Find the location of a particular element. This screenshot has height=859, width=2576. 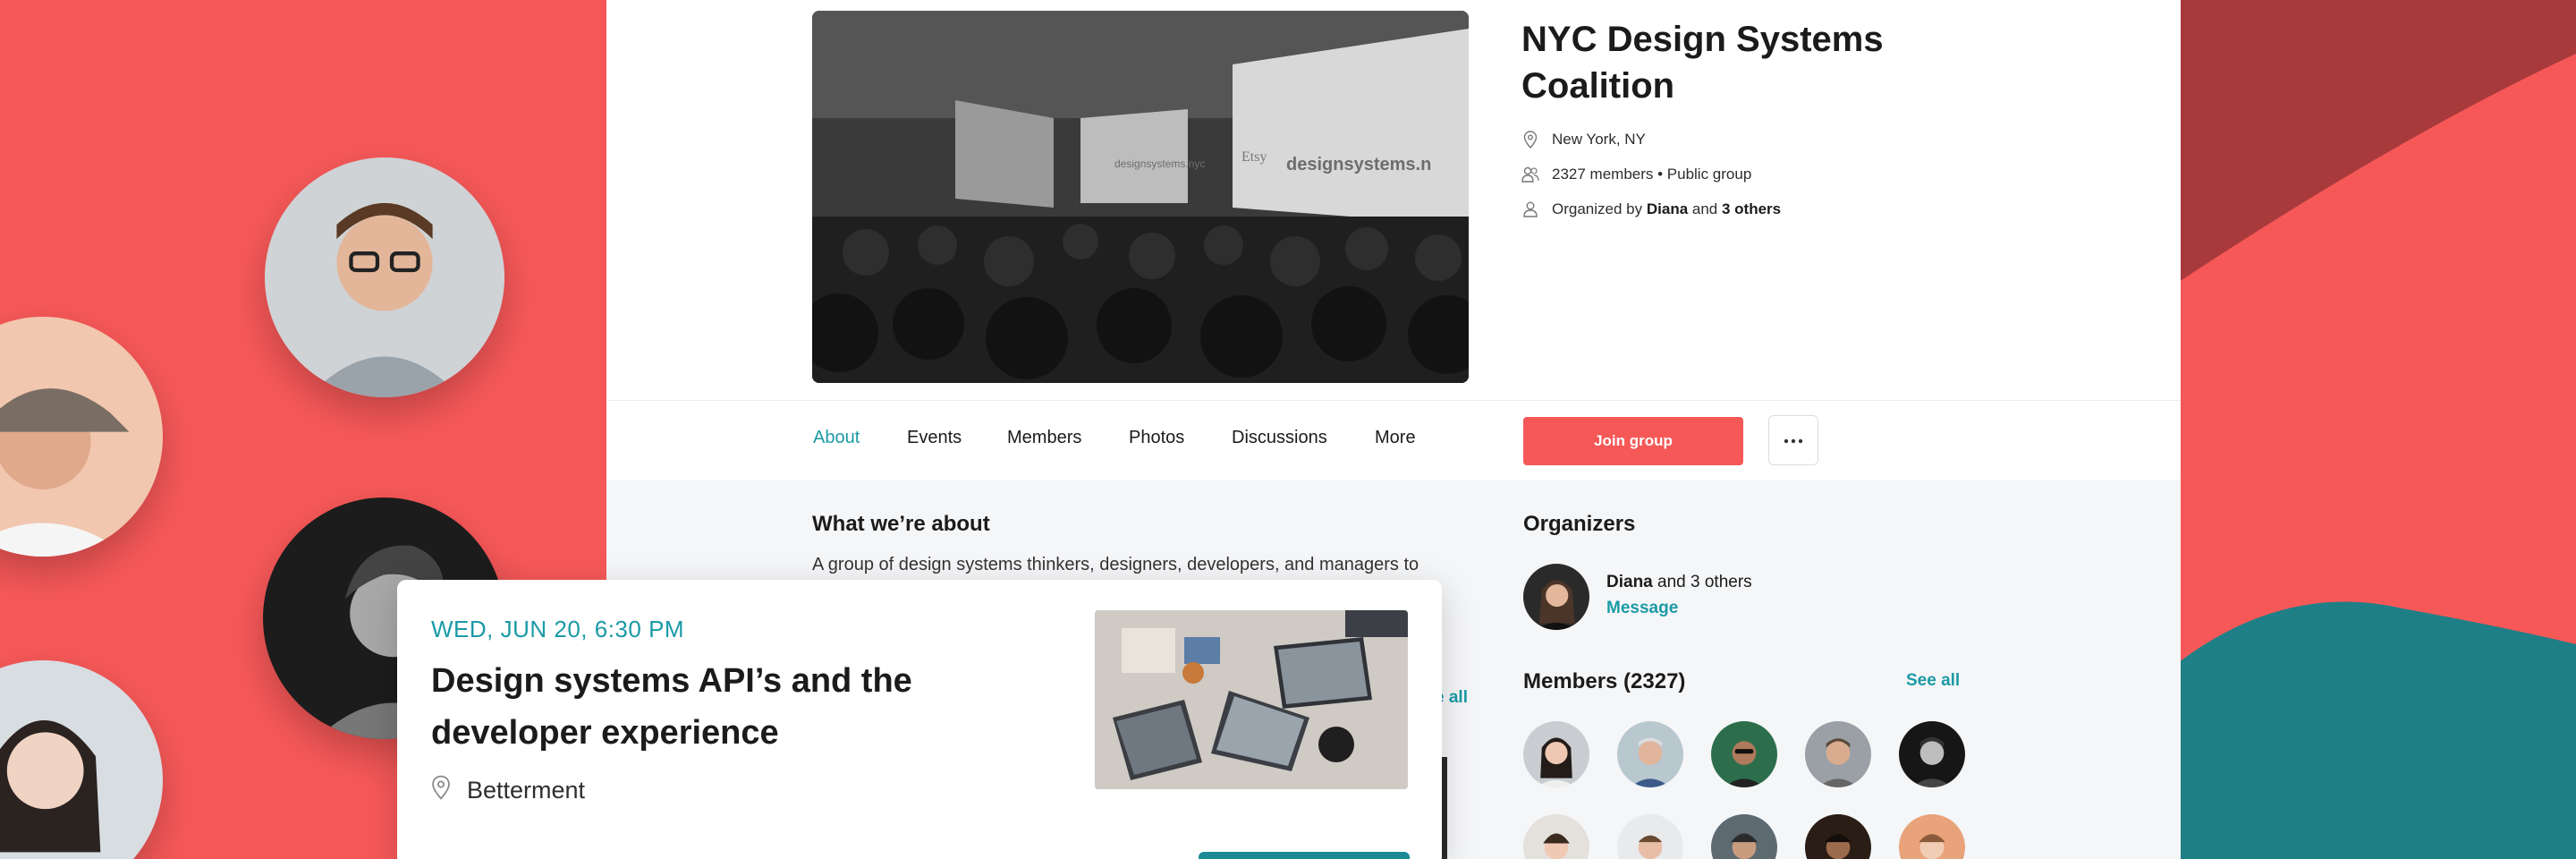

organizer-others-link: 3 others is located at coordinates (1751, 208).